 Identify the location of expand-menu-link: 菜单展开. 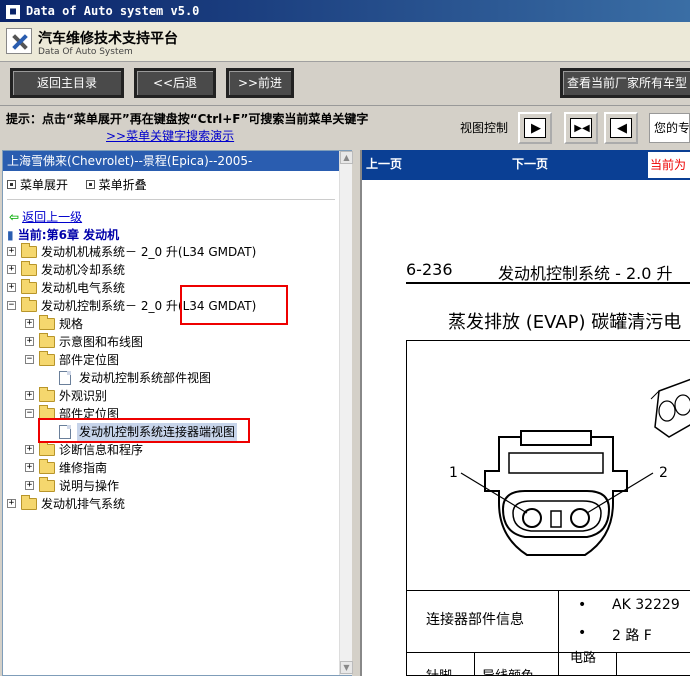
(44, 184).